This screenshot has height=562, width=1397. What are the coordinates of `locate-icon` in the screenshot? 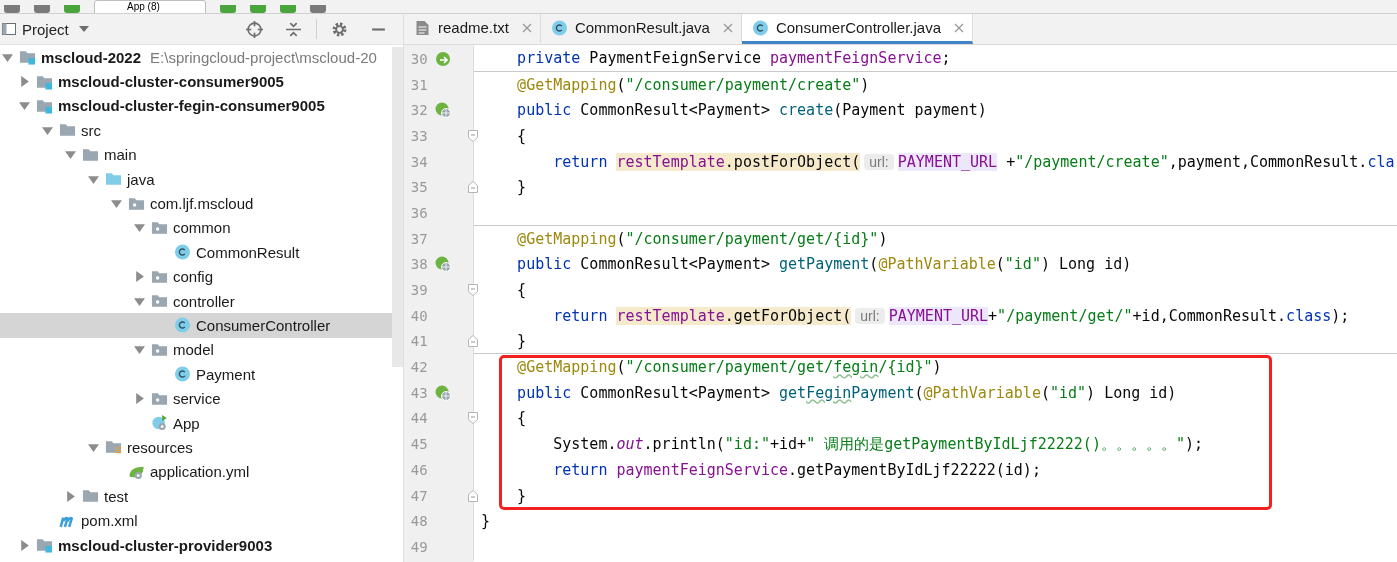 It's located at (254, 29).